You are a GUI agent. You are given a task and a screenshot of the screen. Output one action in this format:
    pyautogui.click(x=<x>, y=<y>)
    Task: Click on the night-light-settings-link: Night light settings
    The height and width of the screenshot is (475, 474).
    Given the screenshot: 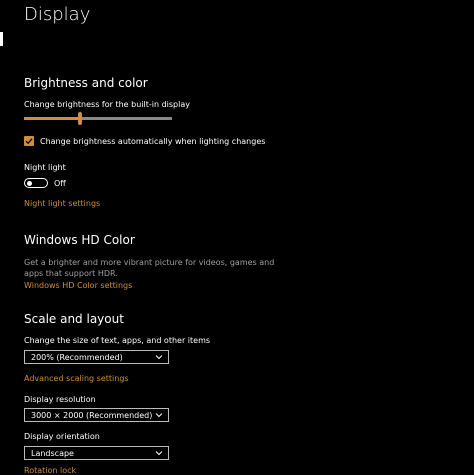 What is the action you would take?
    pyautogui.click(x=62, y=203)
    